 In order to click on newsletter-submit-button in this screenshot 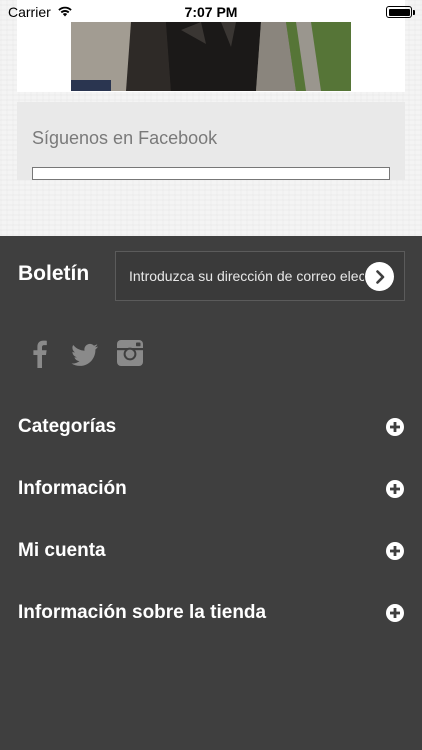, I will do `click(379, 276)`.